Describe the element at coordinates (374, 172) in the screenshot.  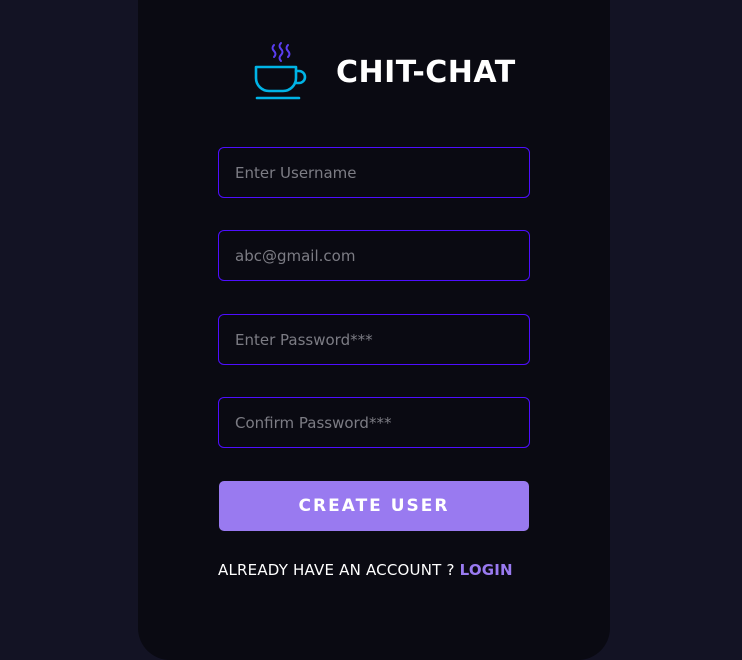
I see `username-input` at that location.